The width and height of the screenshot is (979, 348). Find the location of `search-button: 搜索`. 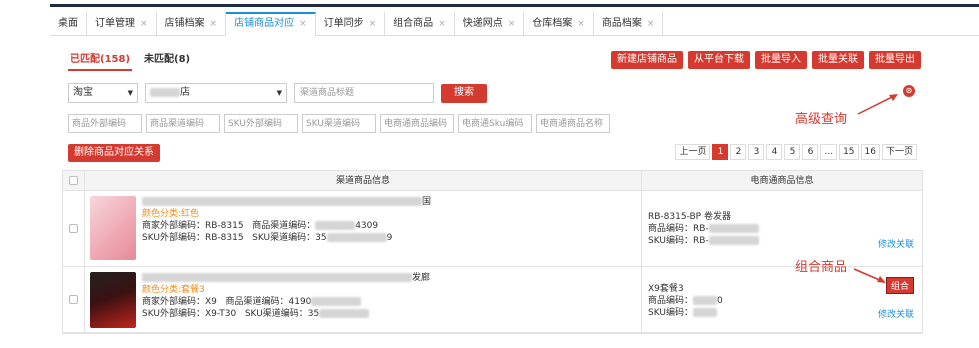

search-button: 搜索 is located at coordinates (464, 93).